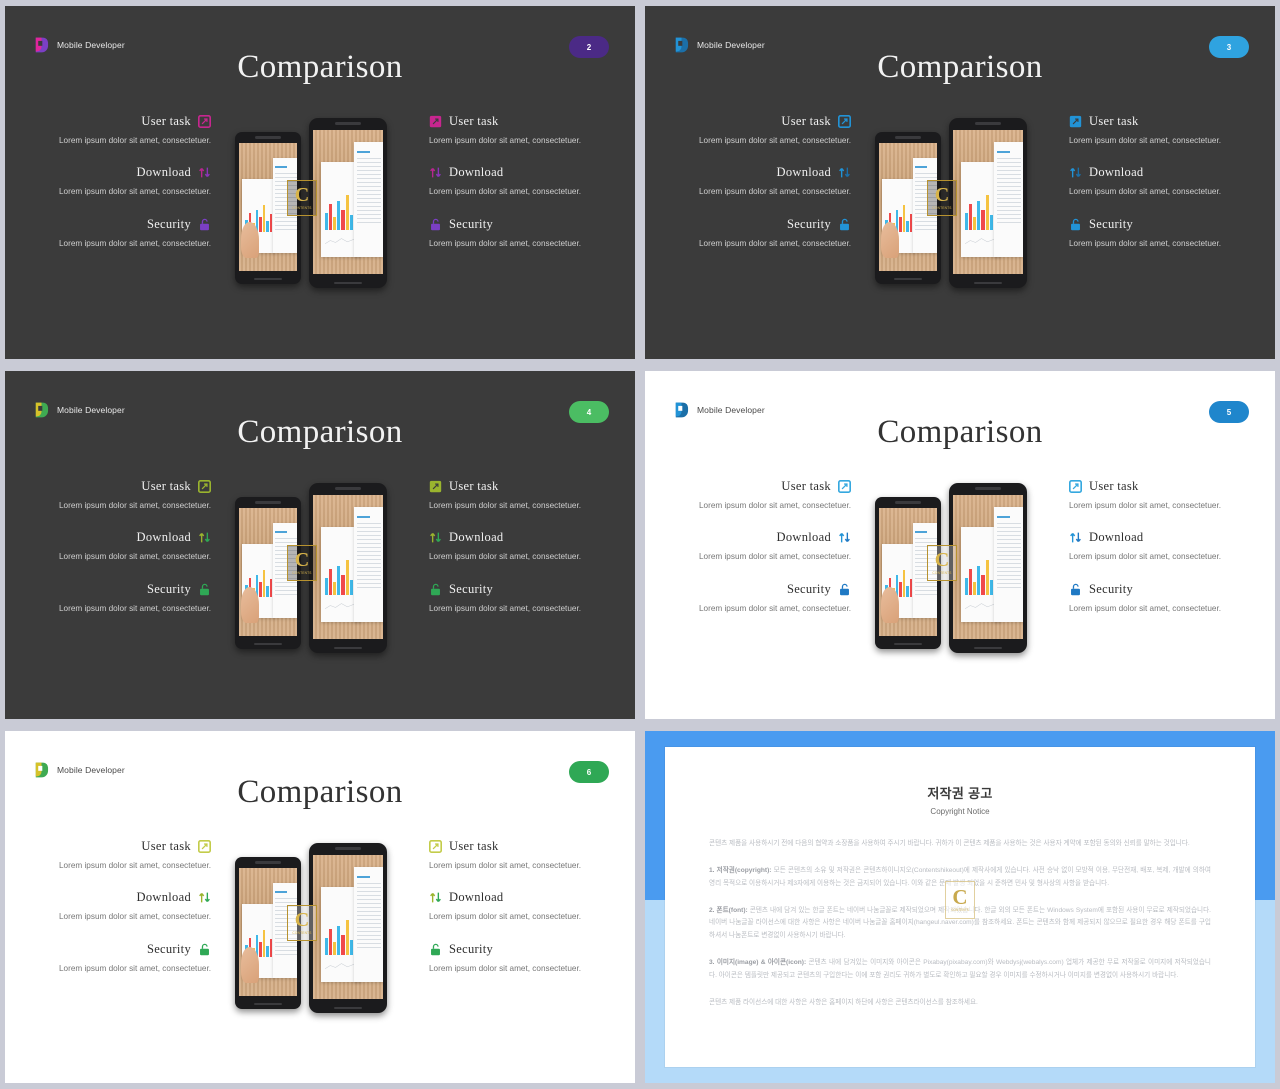 This screenshot has height=1089, width=1280. Describe the element at coordinates (890, 604) in the screenshot. I see `finger-photo` at that location.